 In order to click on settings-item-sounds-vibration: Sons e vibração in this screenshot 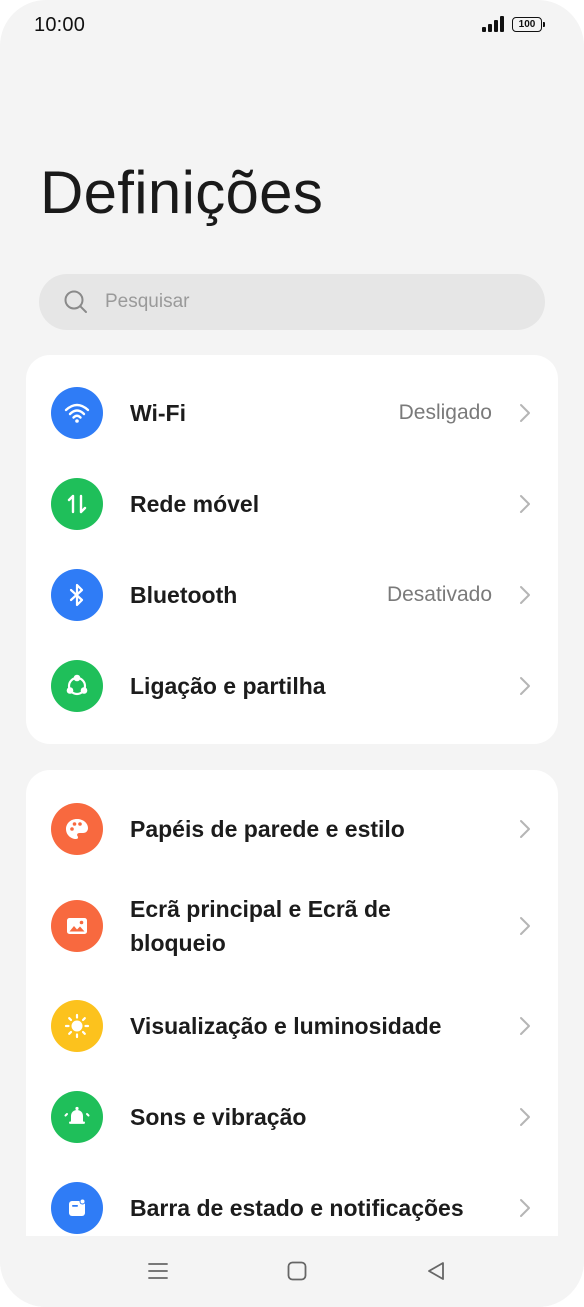, I will do `click(292, 1117)`.